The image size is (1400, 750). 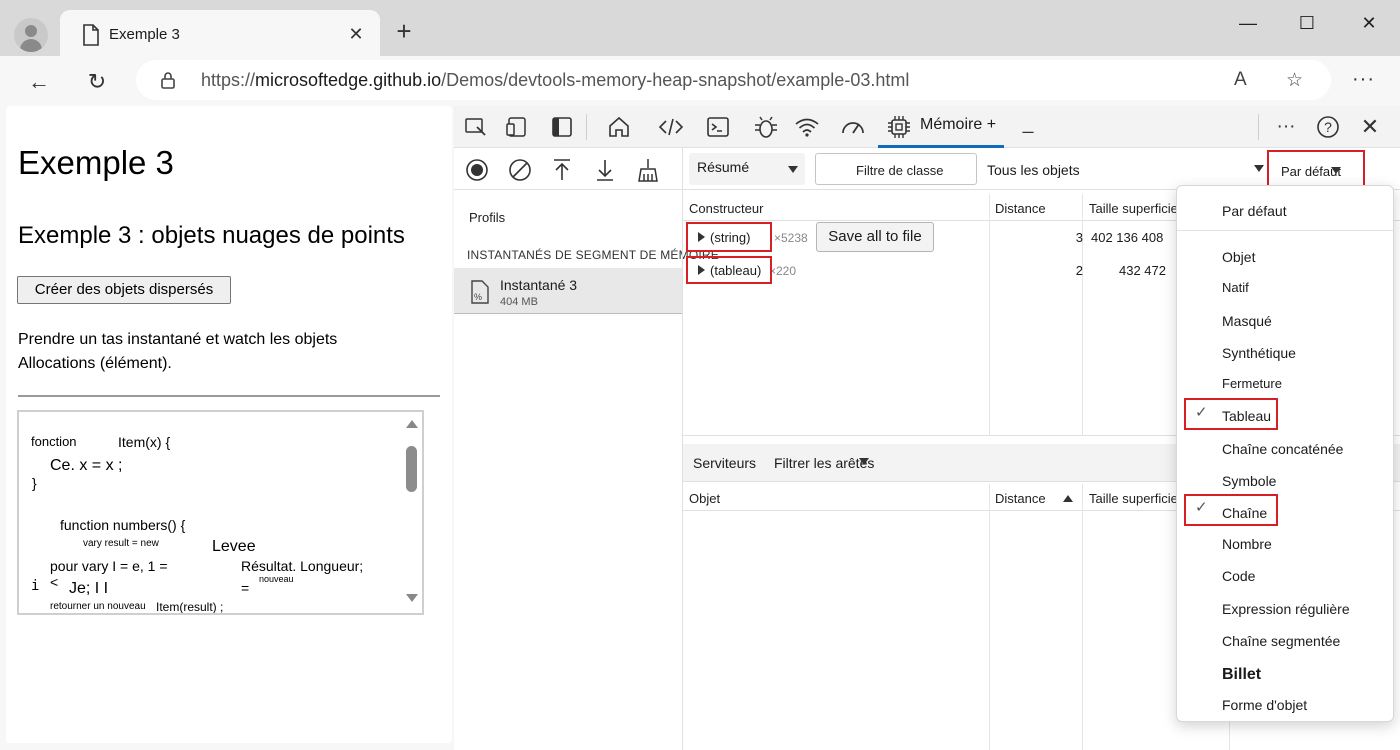 I want to click on maximize-button: ☐, so click(x=1307, y=23).